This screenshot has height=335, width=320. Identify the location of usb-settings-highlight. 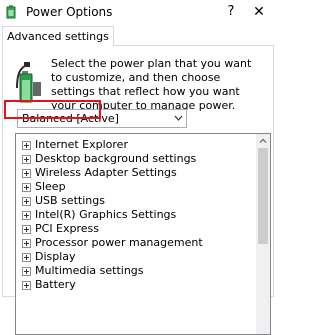
(52, 109).